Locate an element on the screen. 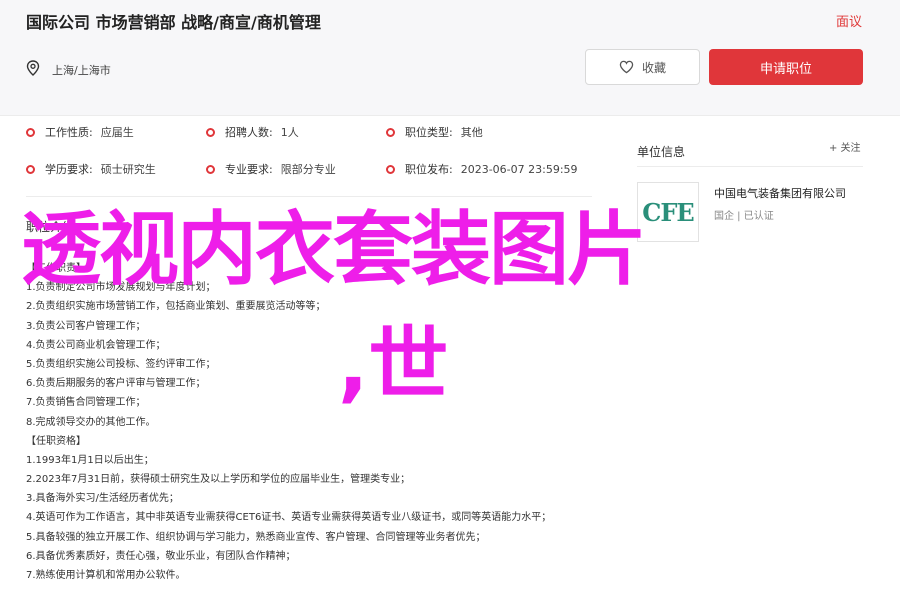 The width and height of the screenshot is (900, 604). section-divider is located at coordinates (309, 196).